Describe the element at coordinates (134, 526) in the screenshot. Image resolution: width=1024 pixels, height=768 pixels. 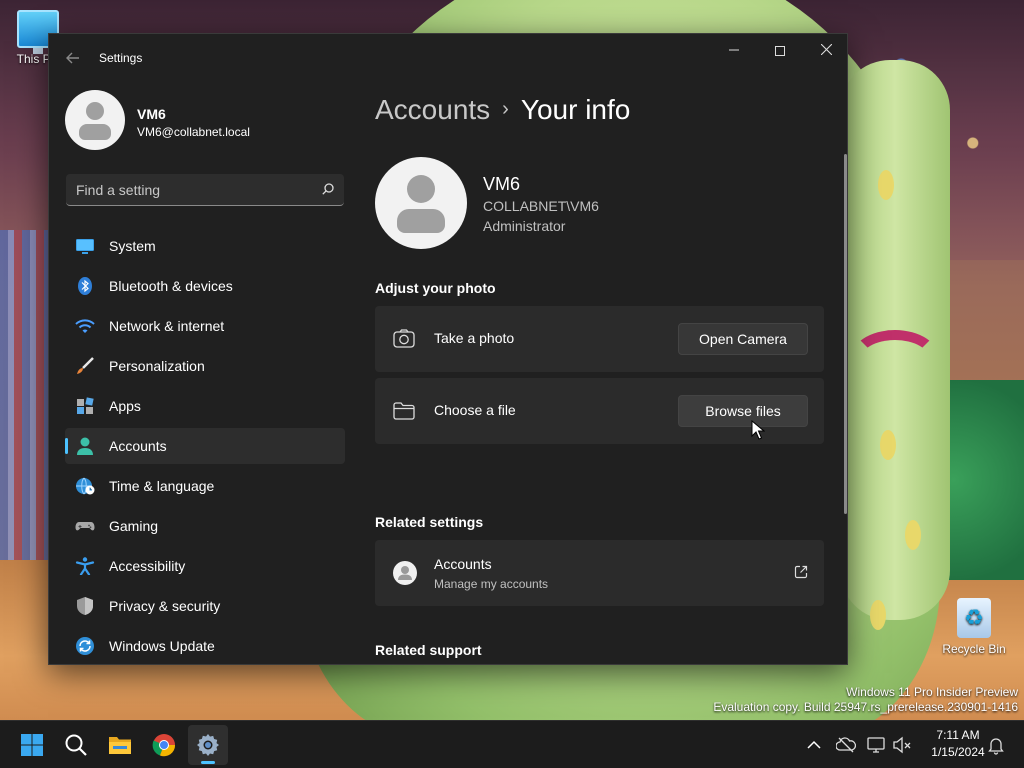
I see `sidebar-item-label: Gaming` at that location.